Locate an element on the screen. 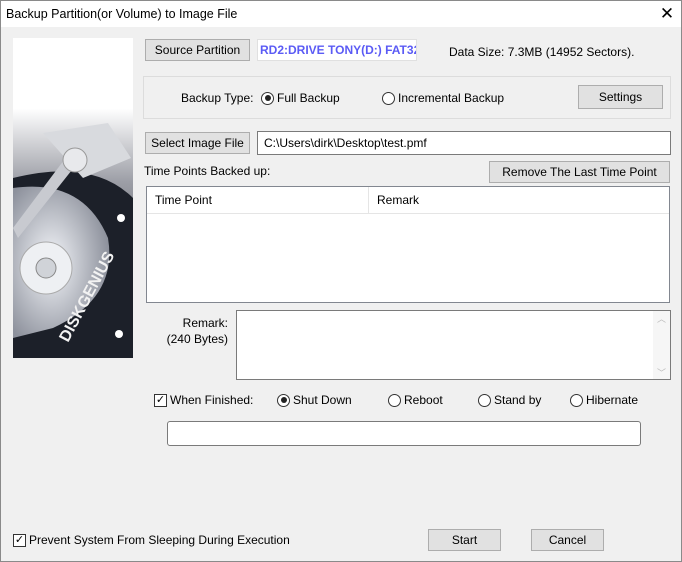 Image resolution: width=682 pixels, height=562 pixels. column-header-time-point: Time Point is located at coordinates (258, 200).